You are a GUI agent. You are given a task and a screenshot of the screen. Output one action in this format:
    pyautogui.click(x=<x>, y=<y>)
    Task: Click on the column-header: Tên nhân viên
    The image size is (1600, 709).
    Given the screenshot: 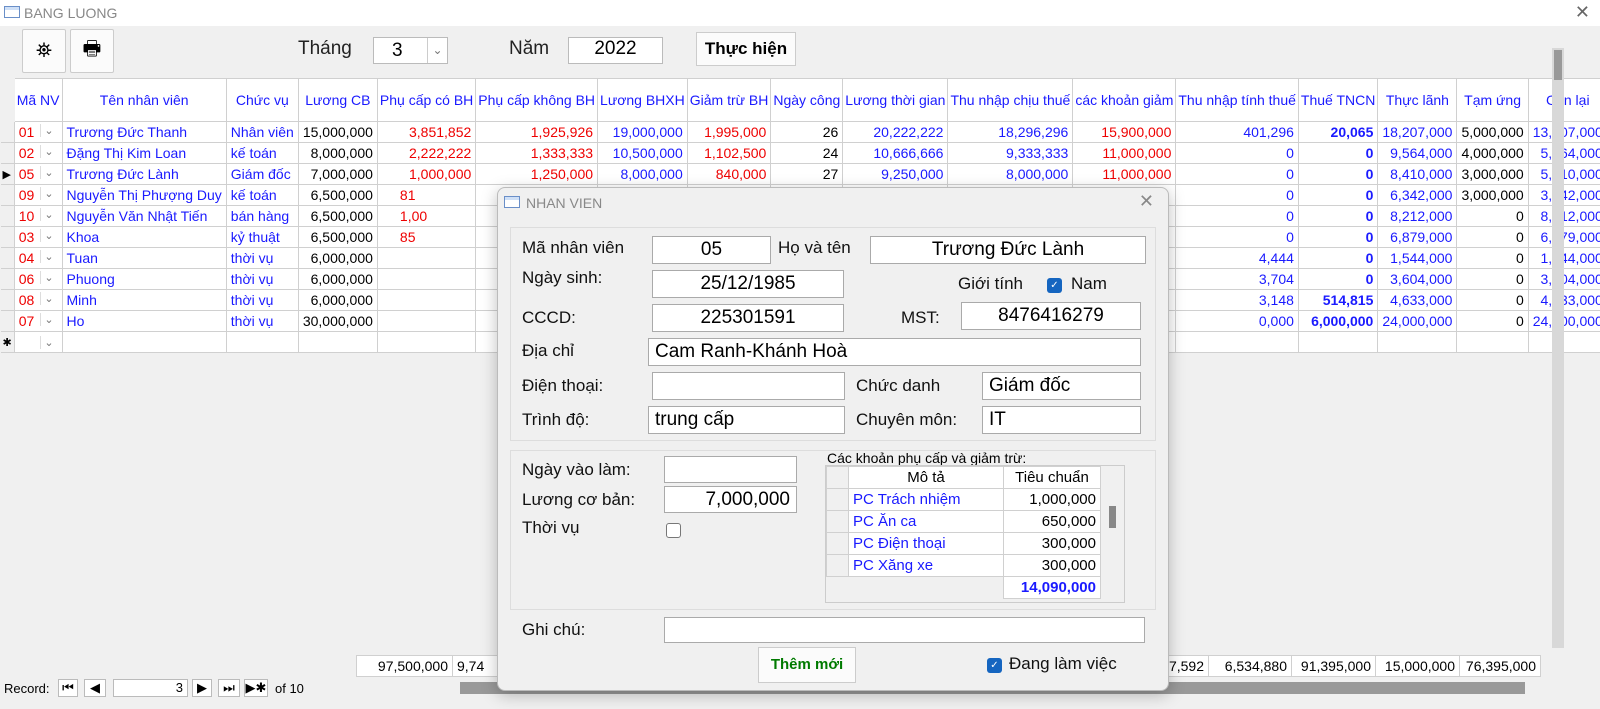 What is the action you would take?
    pyautogui.click(x=144, y=100)
    